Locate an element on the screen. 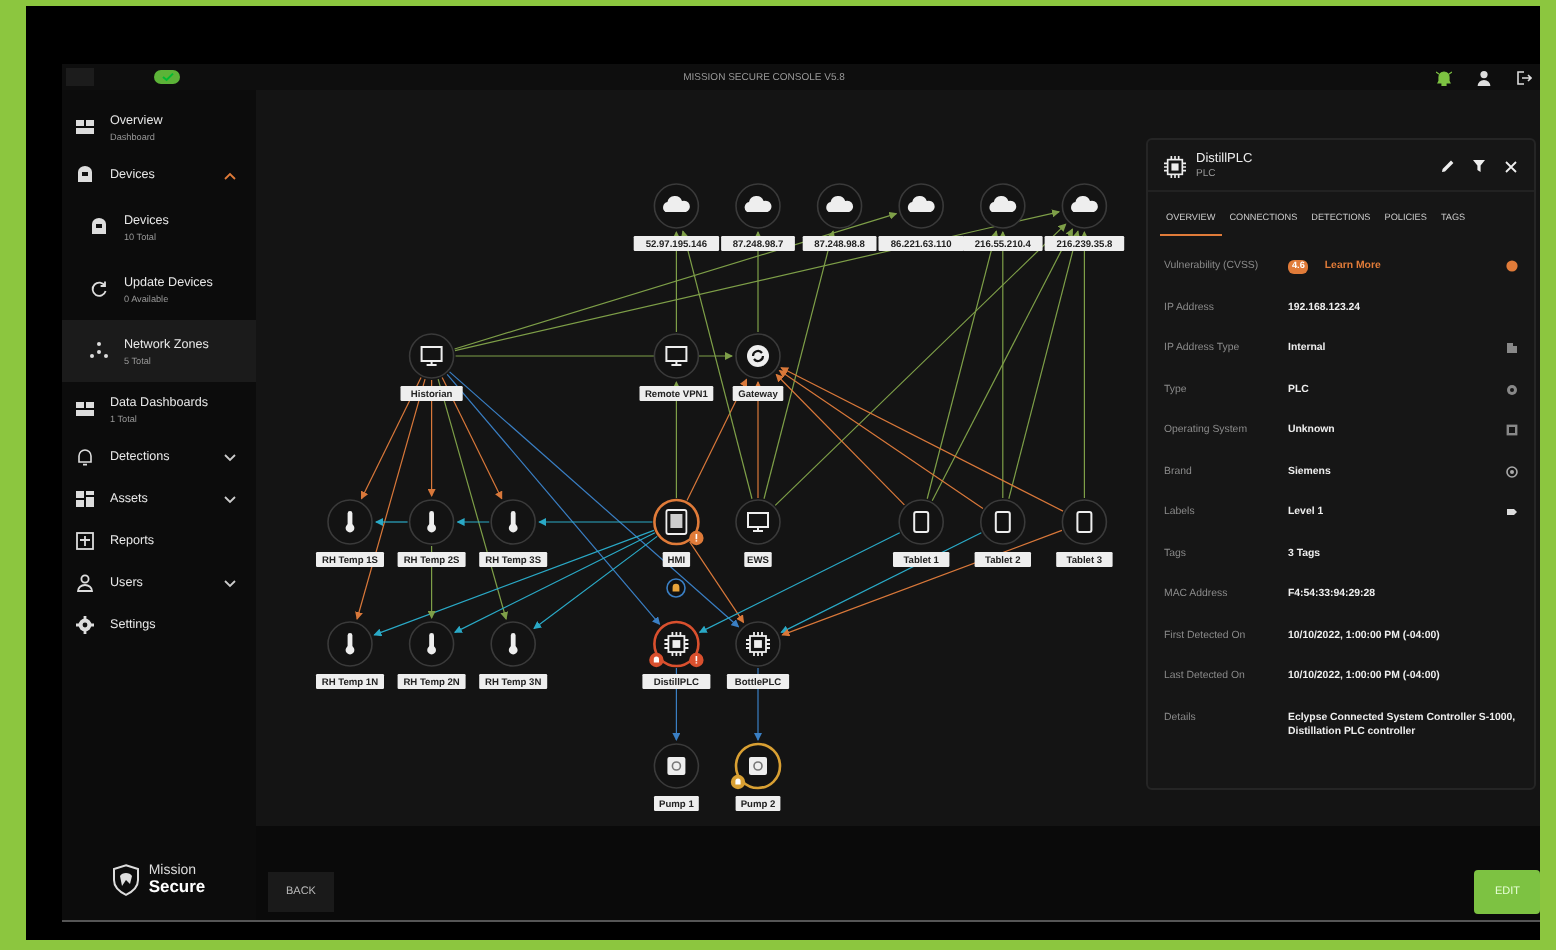 The height and width of the screenshot is (950, 1556). status-toggle is located at coordinates (167, 77).